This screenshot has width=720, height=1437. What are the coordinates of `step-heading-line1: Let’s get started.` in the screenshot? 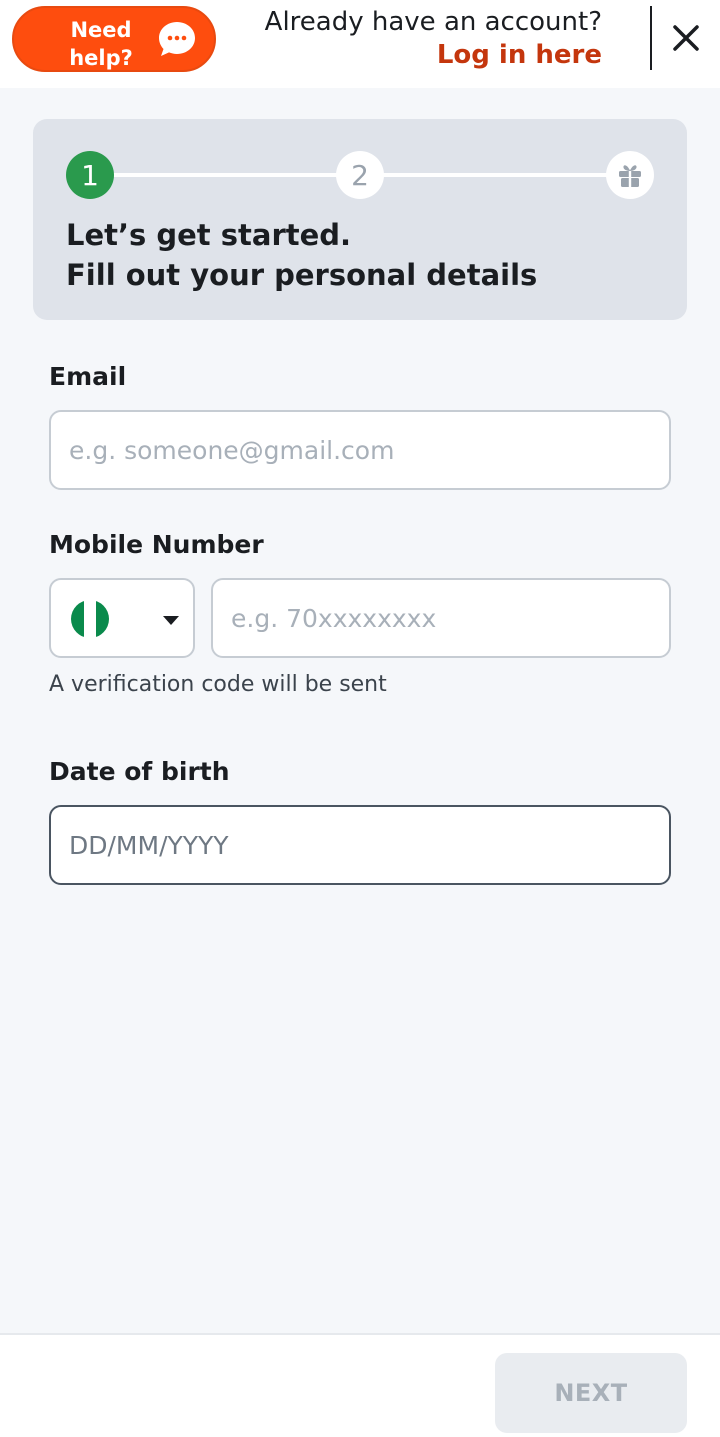 It's located at (209, 235).